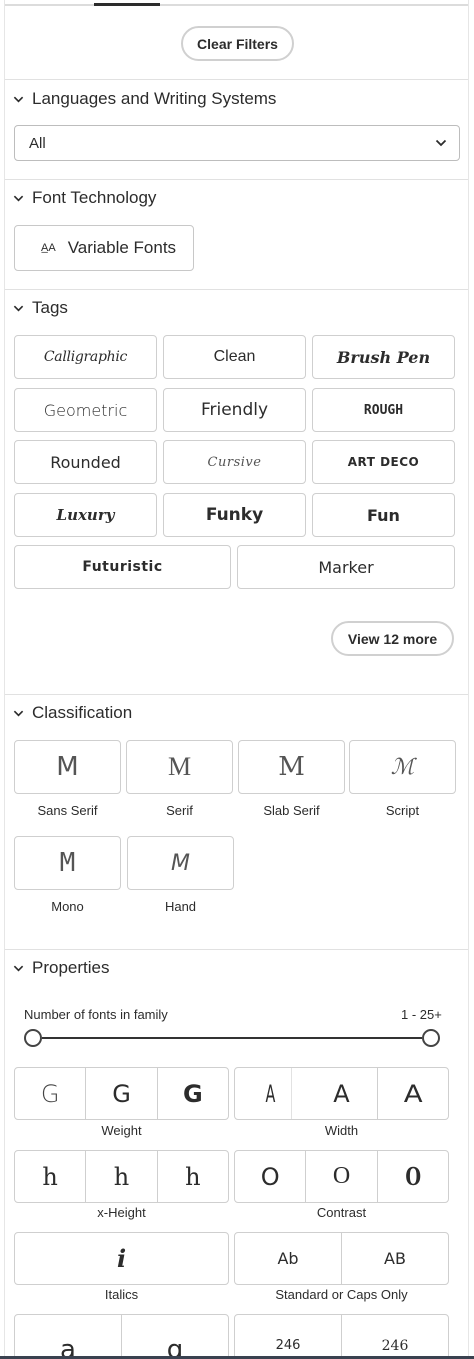 The width and height of the screenshot is (474, 1359). I want to click on languages-section-title: Languages and Writing Systems, so click(154, 98).